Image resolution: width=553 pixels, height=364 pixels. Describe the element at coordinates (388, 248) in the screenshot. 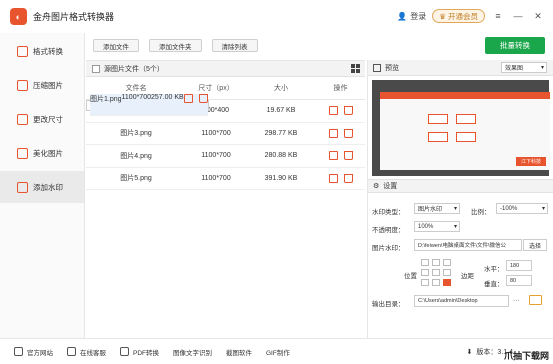

I see `image-watermark-label: 图片水印：` at that location.